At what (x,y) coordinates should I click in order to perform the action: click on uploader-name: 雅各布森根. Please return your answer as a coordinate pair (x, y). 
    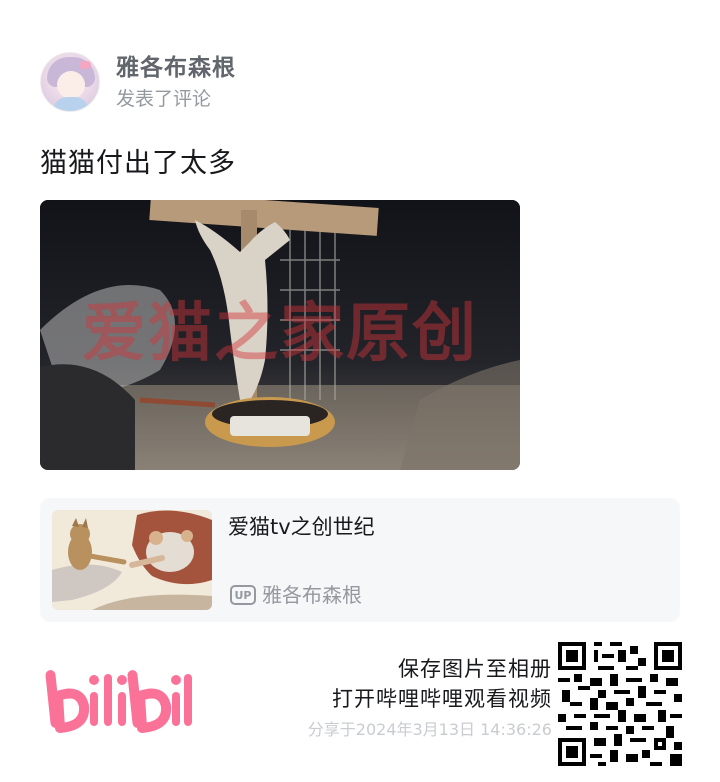
    Looking at the image, I should click on (312, 595).